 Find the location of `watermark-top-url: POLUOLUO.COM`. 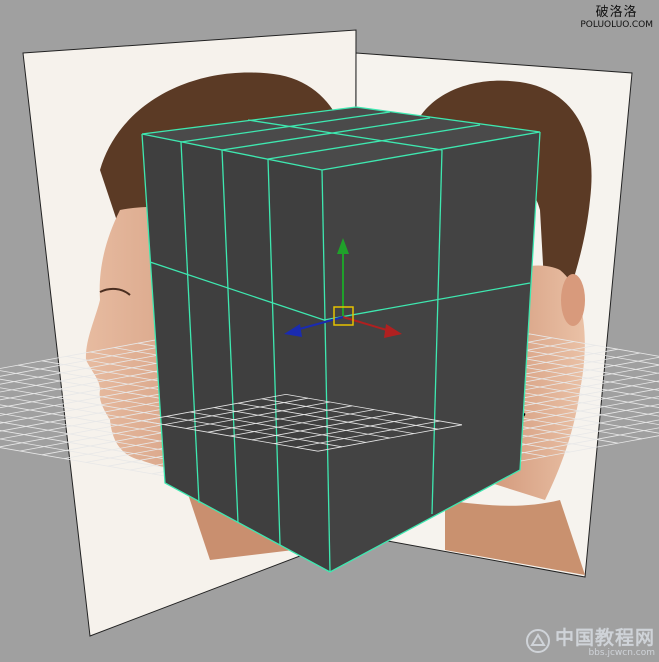

watermark-top-url: POLUOLUO.COM is located at coordinates (616, 25).